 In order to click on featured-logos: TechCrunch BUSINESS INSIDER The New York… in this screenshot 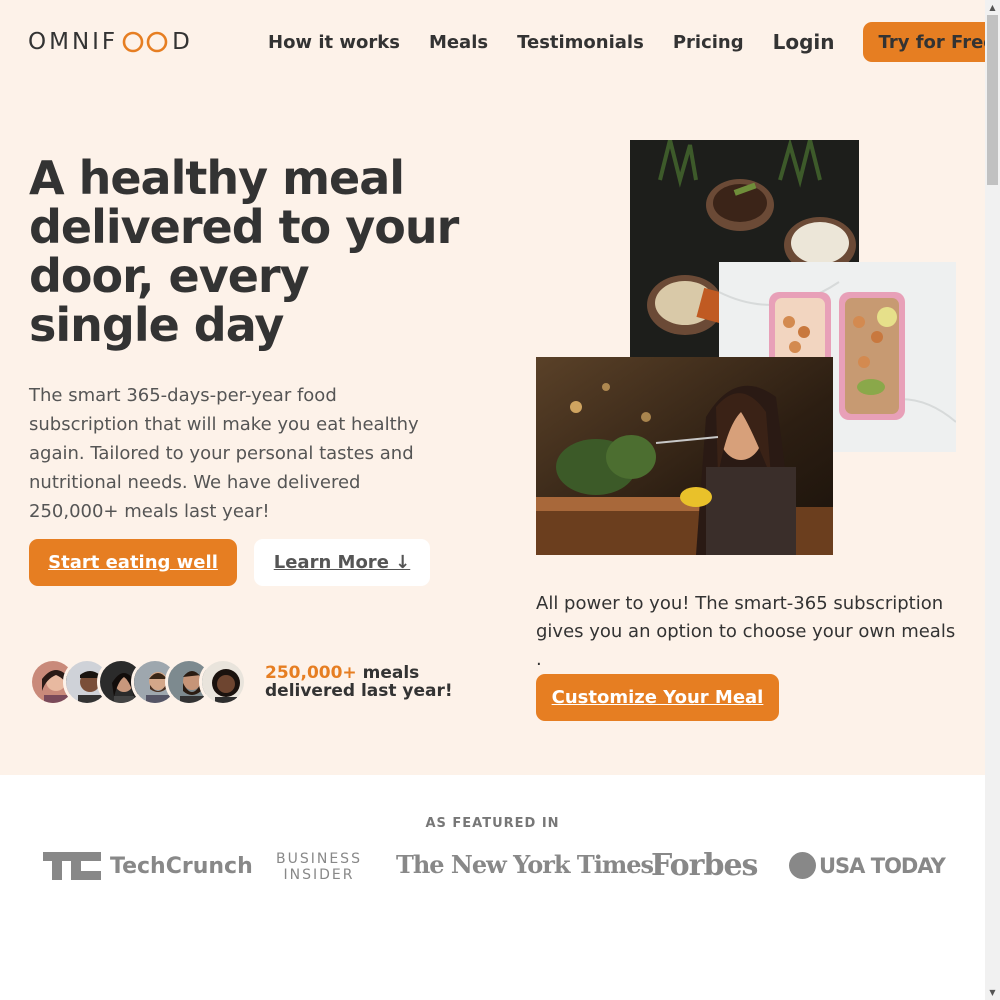, I will do `click(492, 866)`.